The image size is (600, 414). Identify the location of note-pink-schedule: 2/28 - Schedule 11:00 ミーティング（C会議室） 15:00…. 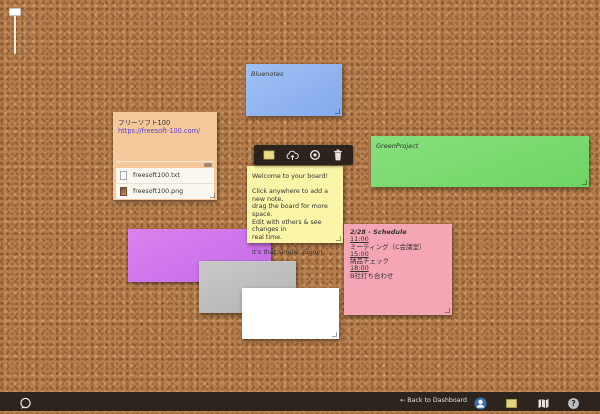
(398, 269).